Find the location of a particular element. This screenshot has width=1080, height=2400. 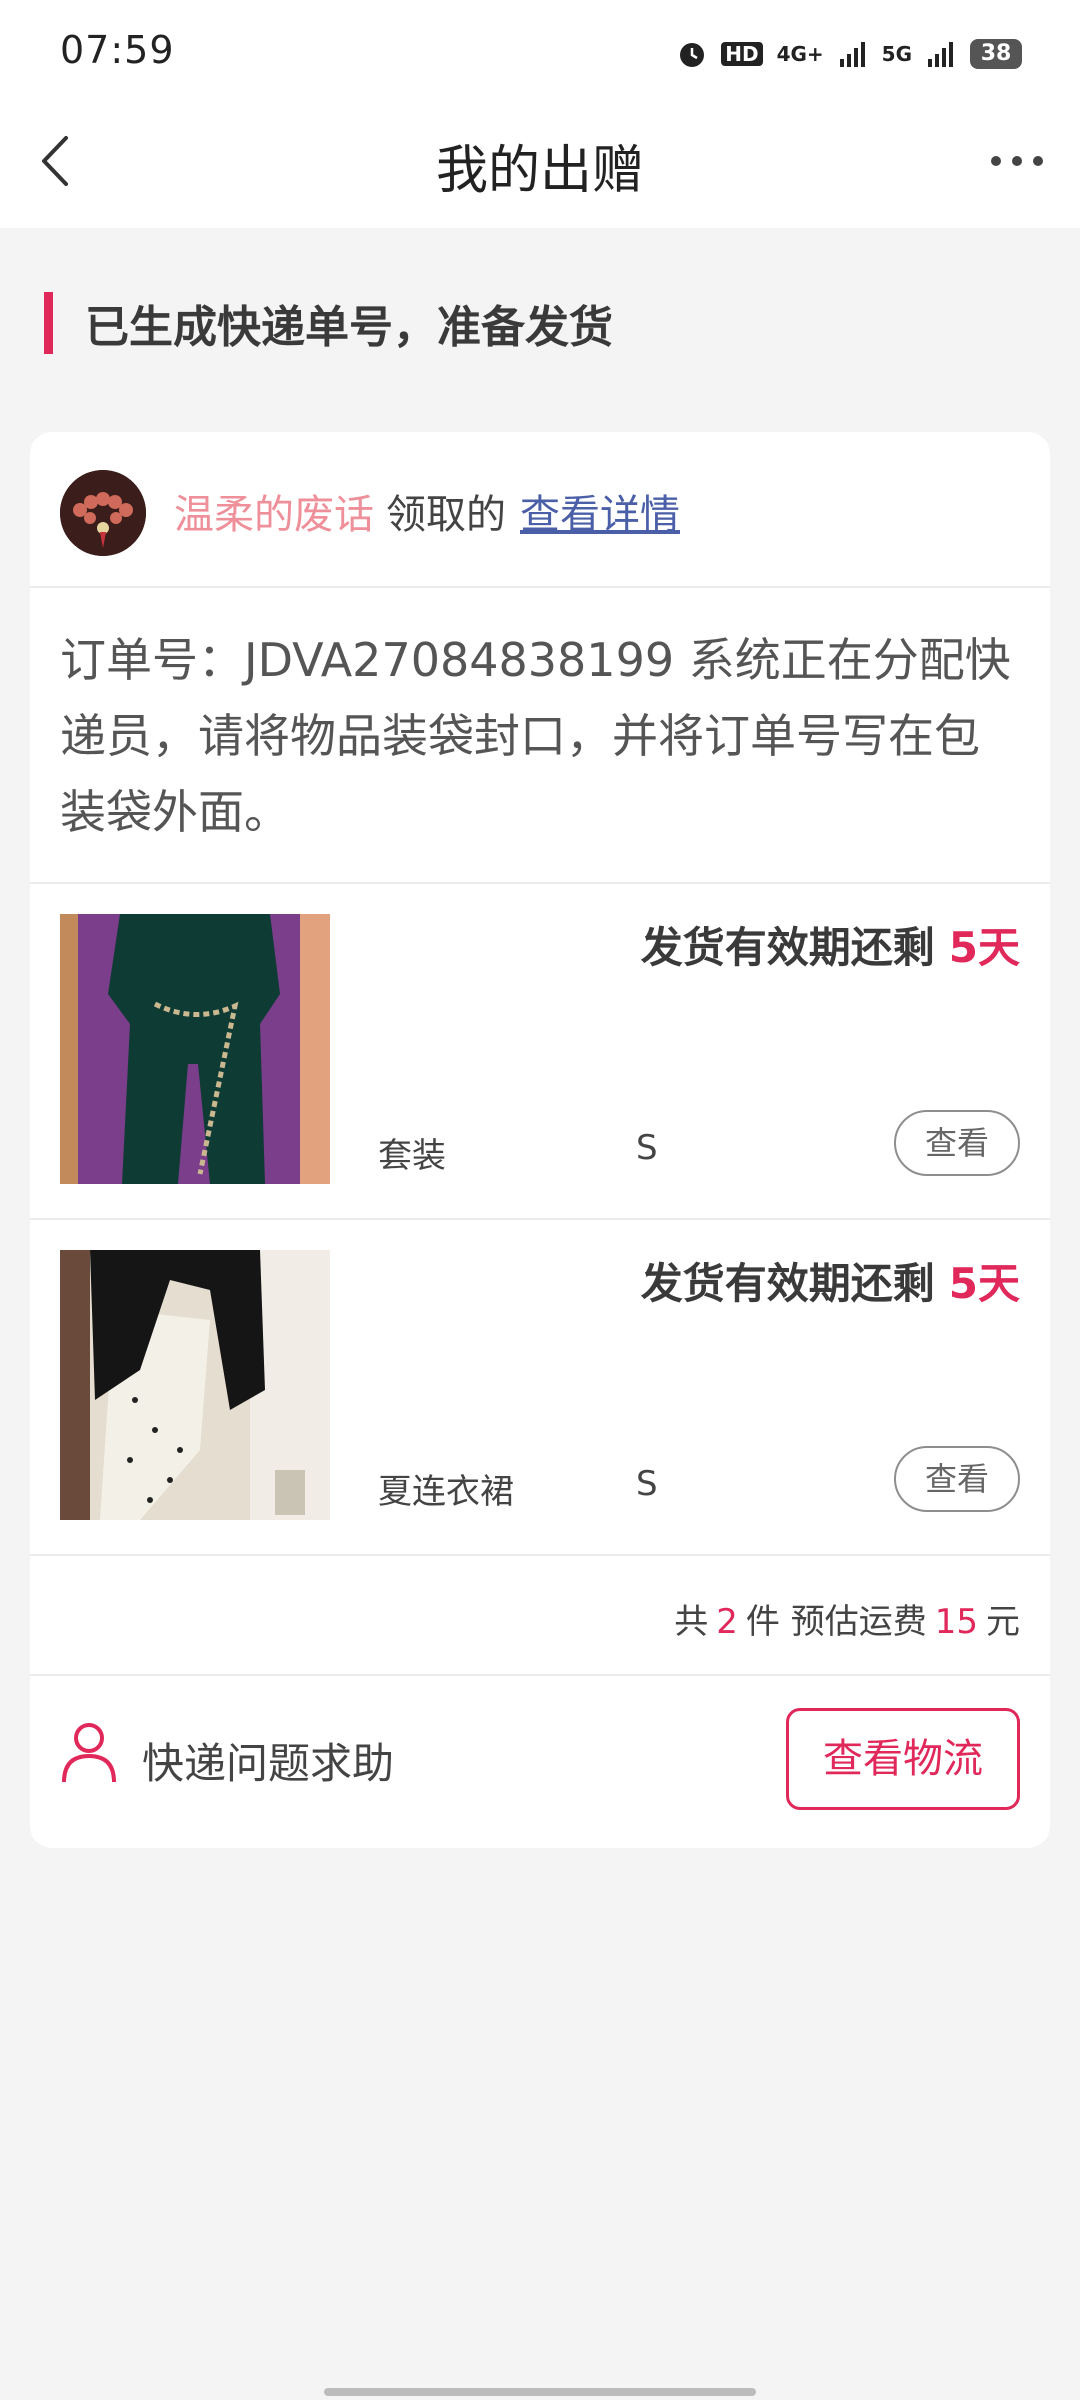

receiver-text: 温柔的废话 领取的 查看详情 is located at coordinates (427, 511).